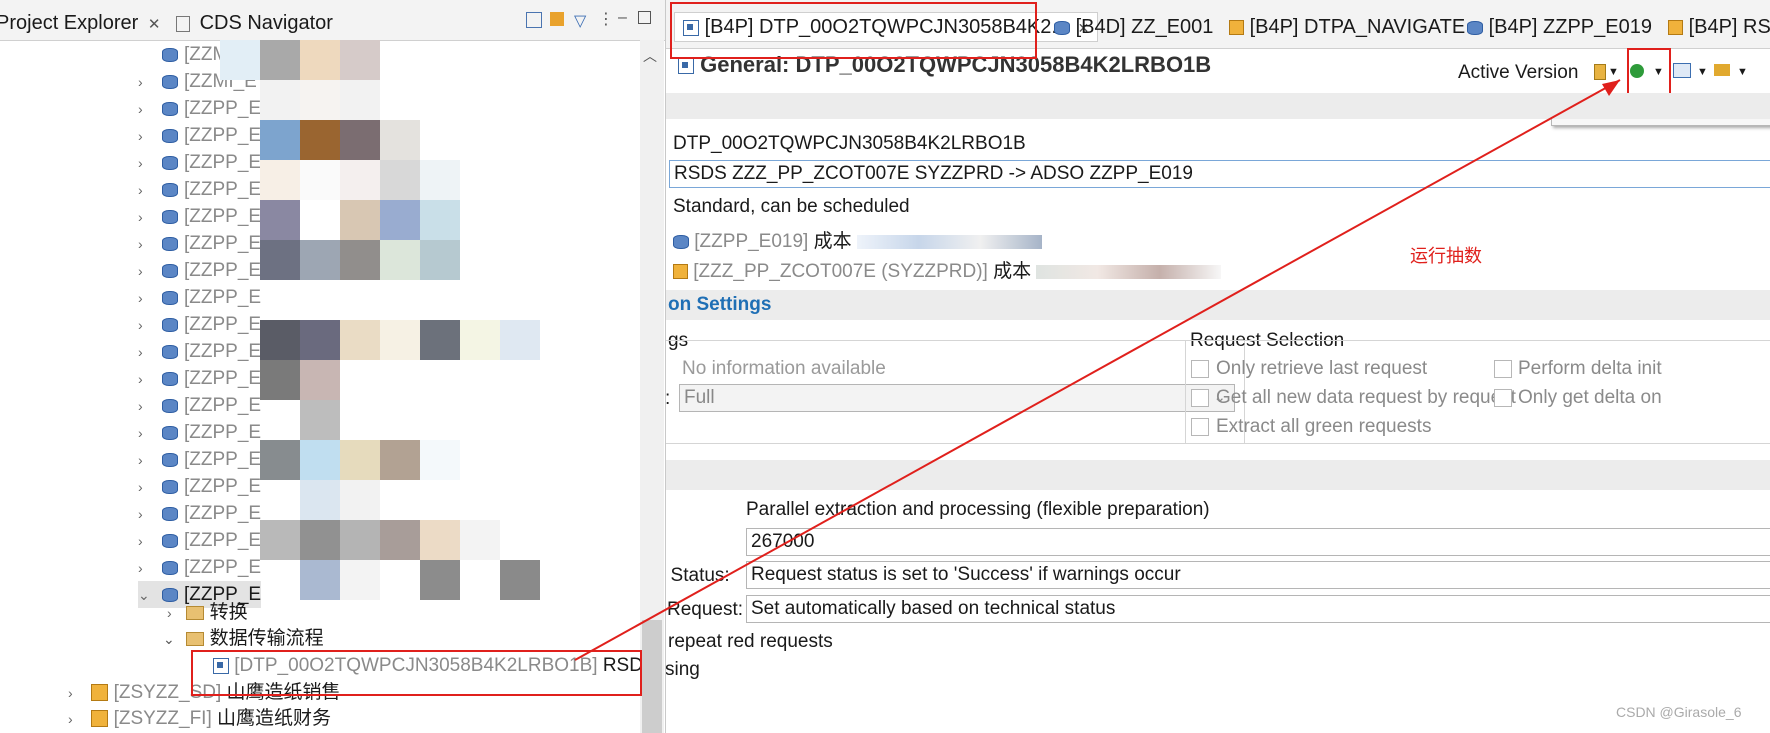  Describe the element at coordinates (1611, 88) in the screenshot. I see `arrow-head` at that location.